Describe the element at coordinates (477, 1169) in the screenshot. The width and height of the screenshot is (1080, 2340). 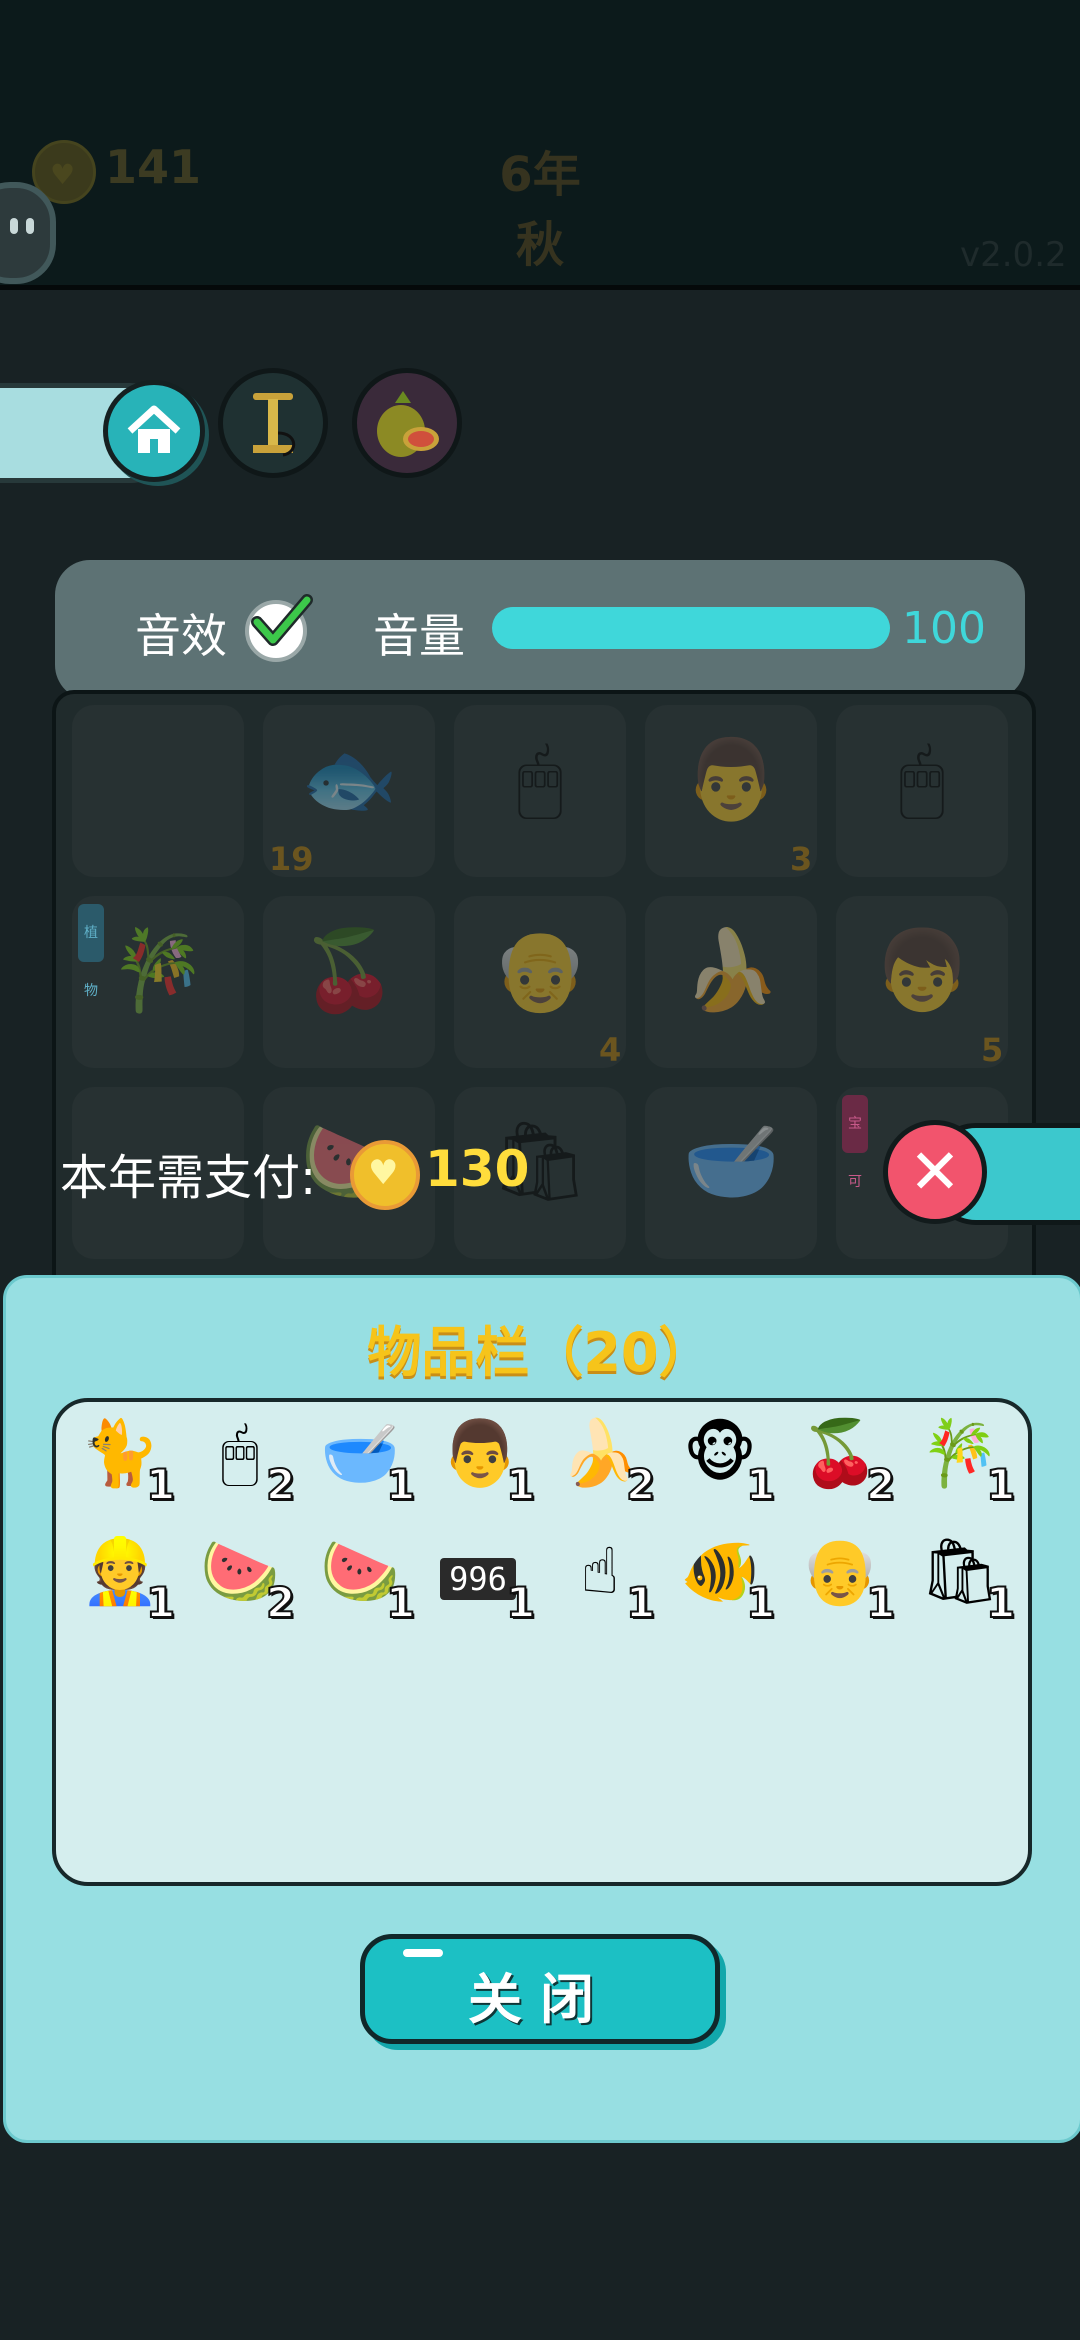
I see `payment-value: 130` at that location.